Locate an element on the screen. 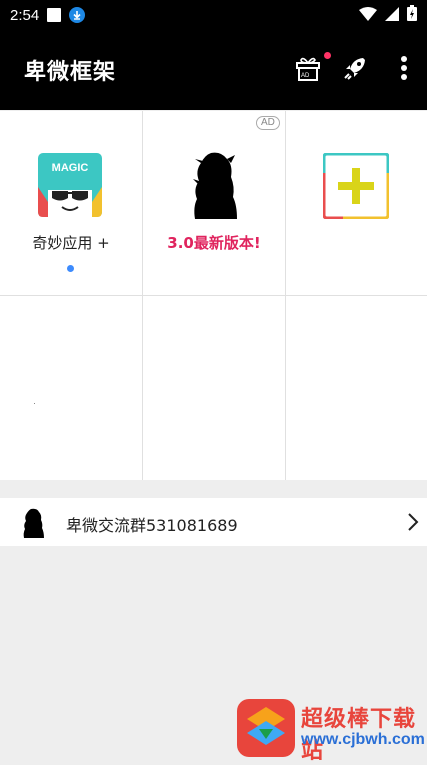 This screenshot has height=765, width=427. status-time: 2:54 is located at coordinates (25, 15).